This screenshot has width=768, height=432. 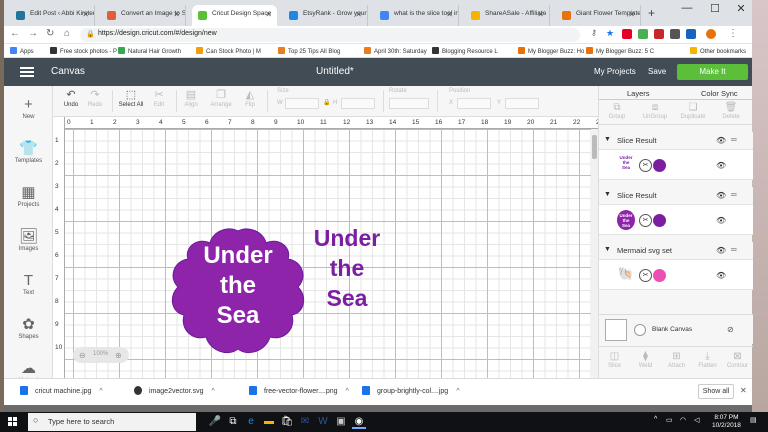 I want to click on browser-tab: Edit Post ‹ Abbi Kirsten ✕, so click(x=52, y=15).